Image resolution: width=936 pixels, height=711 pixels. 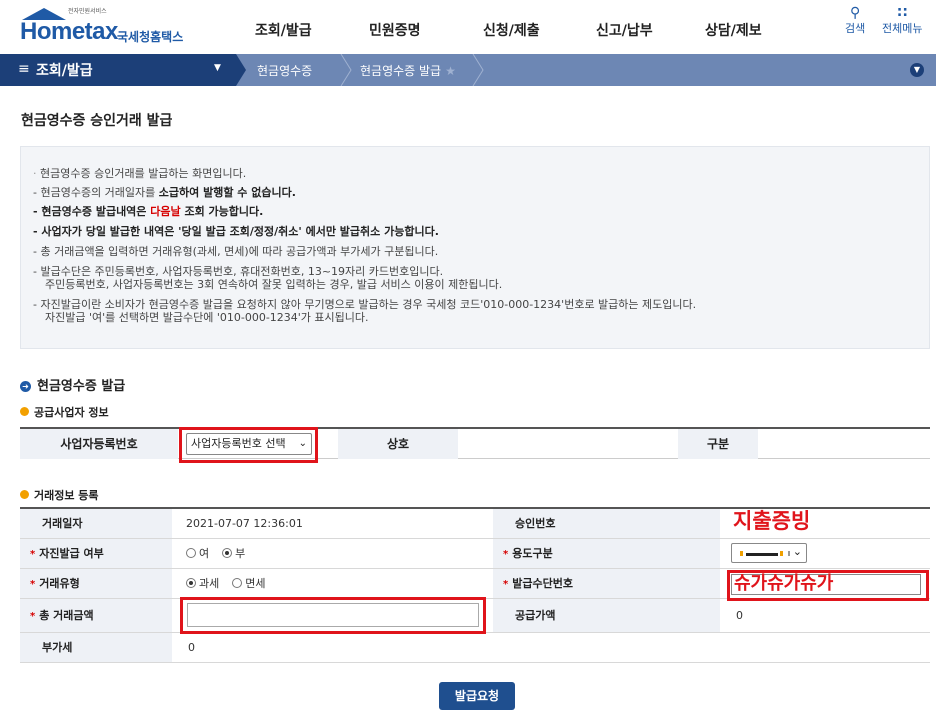 I want to click on gnb-item-application: 신청/제출, so click(x=511, y=30).